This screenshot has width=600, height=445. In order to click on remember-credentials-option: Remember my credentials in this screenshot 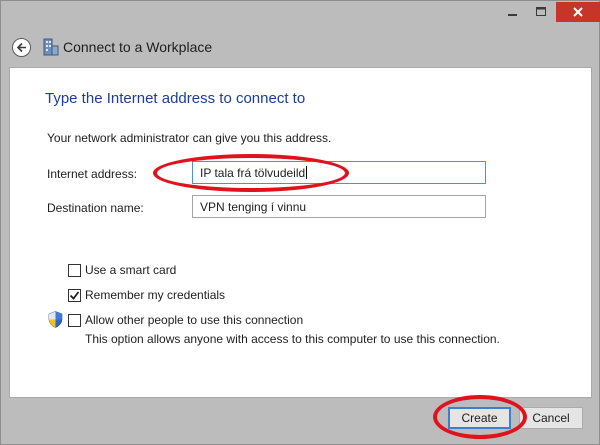, I will do `click(146, 295)`.